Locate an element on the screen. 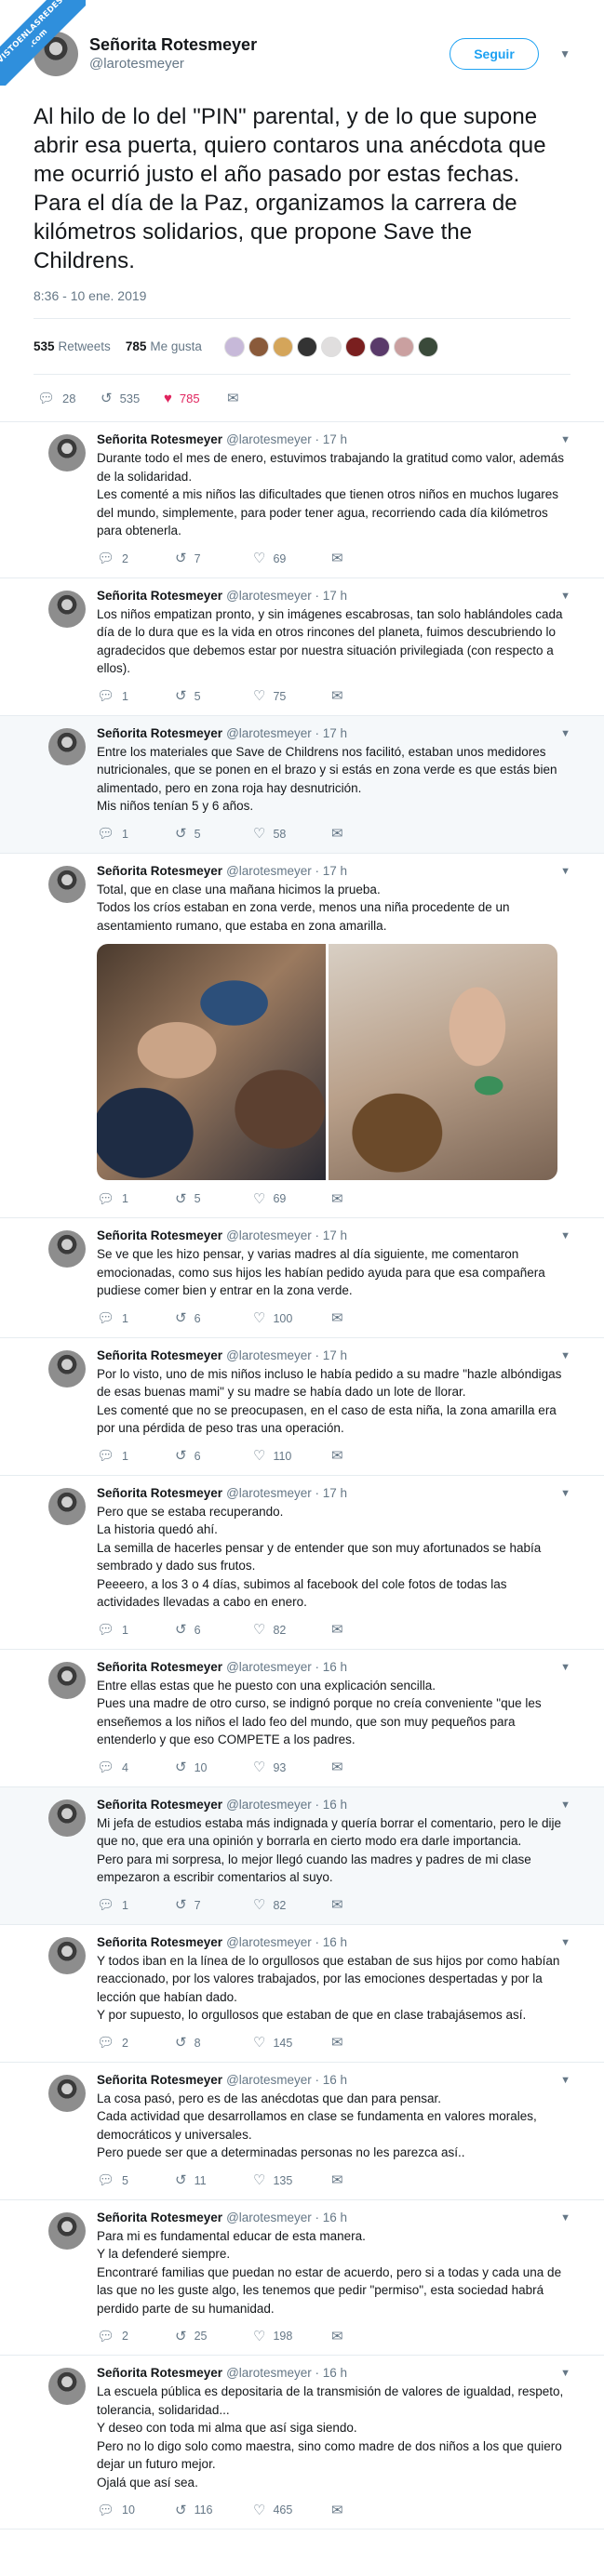 The height and width of the screenshot is (2576, 604). author-name: Señorita Rotesmeyer is located at coordinates (270, 44).